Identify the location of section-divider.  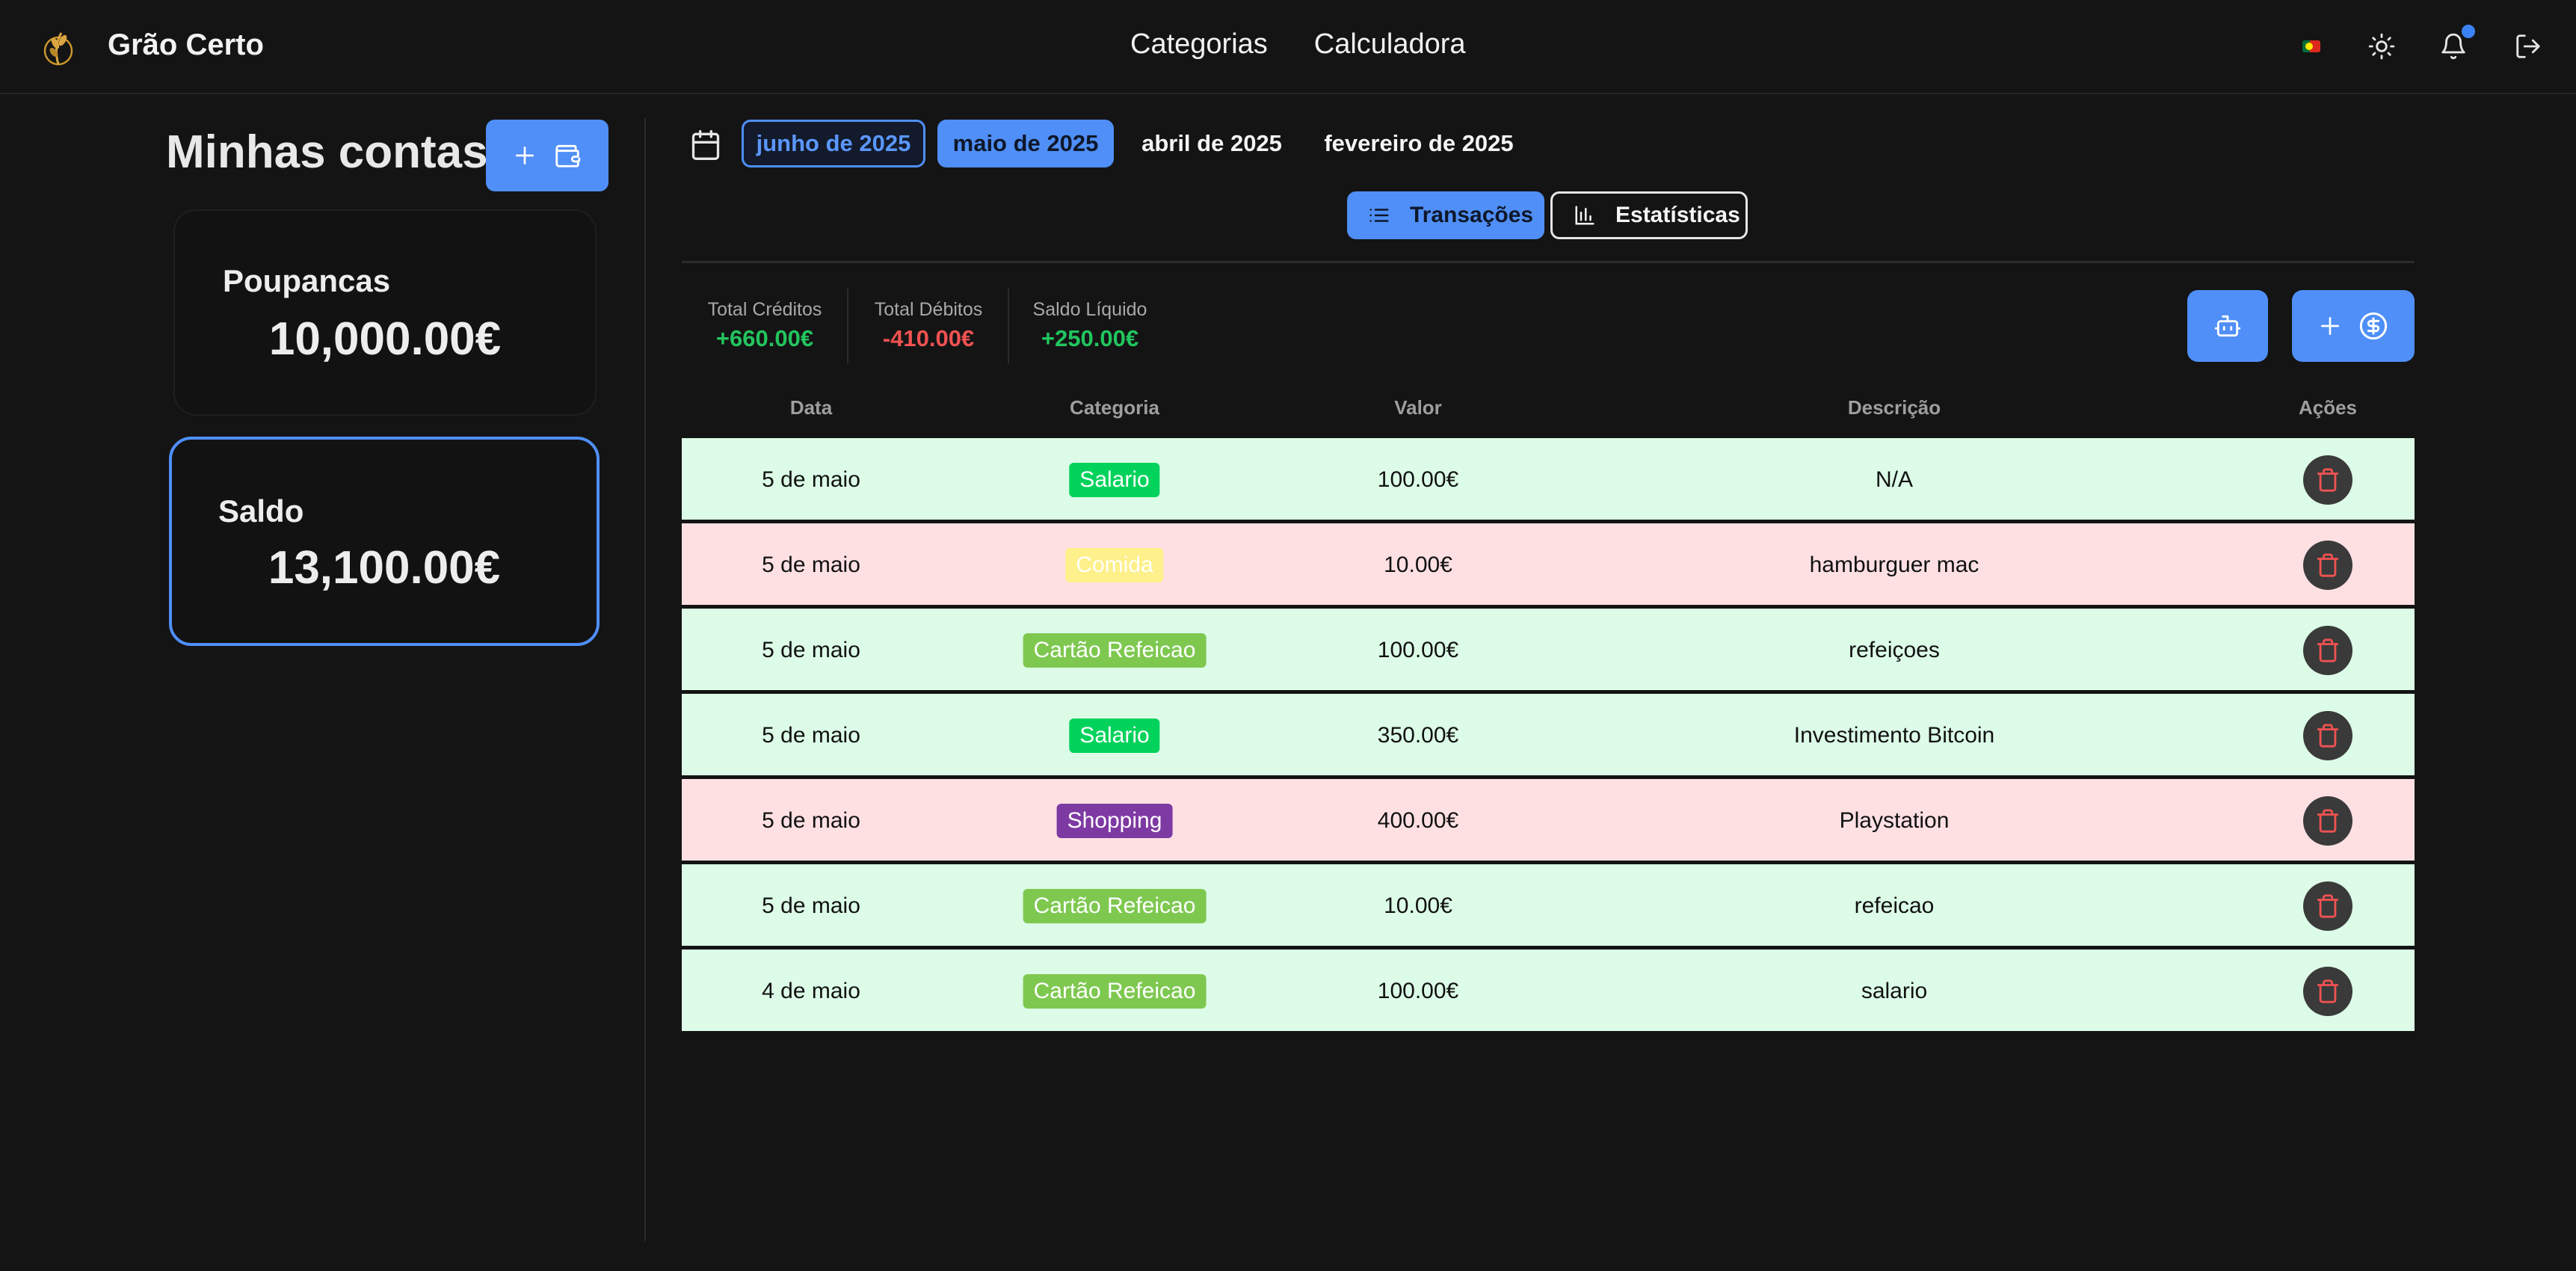
(1548, 262).